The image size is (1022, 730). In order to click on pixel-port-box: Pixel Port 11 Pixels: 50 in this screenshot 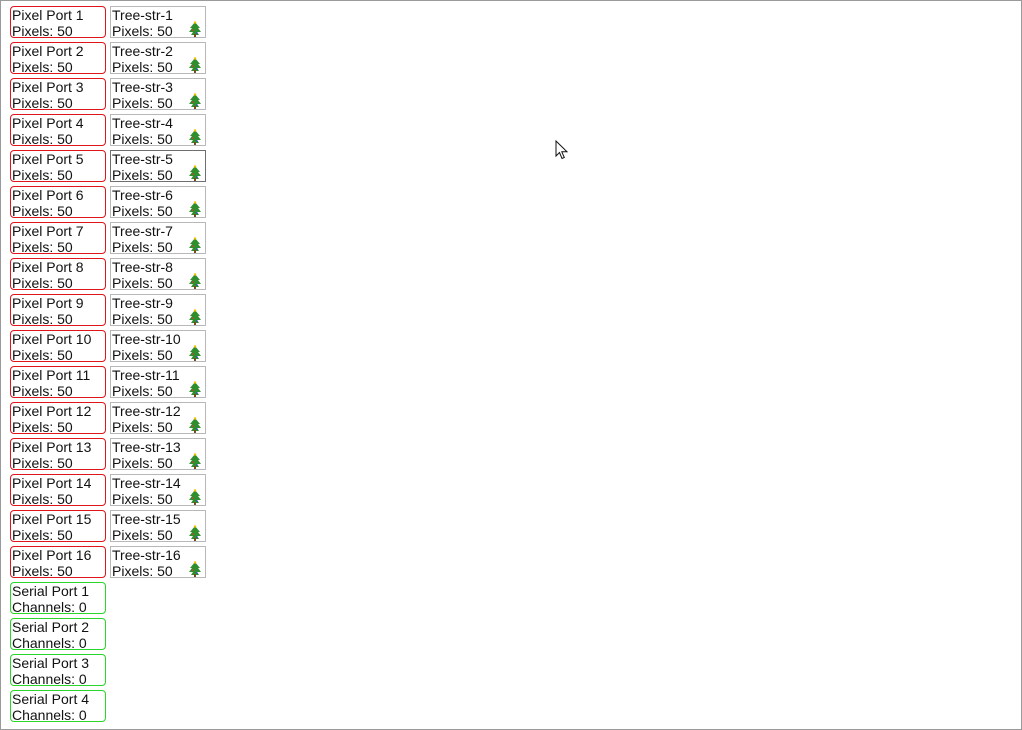, I will do `click(58, 382)`.